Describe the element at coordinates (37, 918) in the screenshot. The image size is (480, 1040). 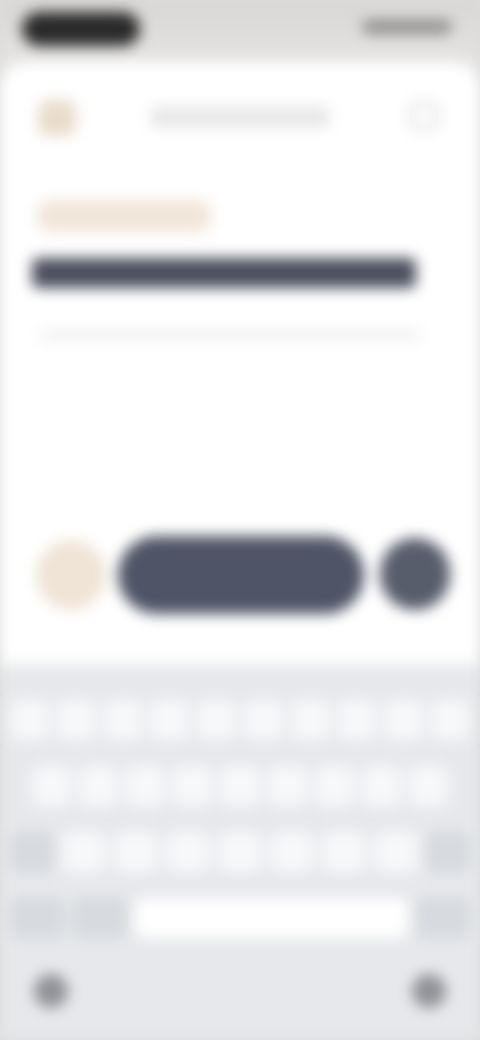
I see `mode-key` at that location.